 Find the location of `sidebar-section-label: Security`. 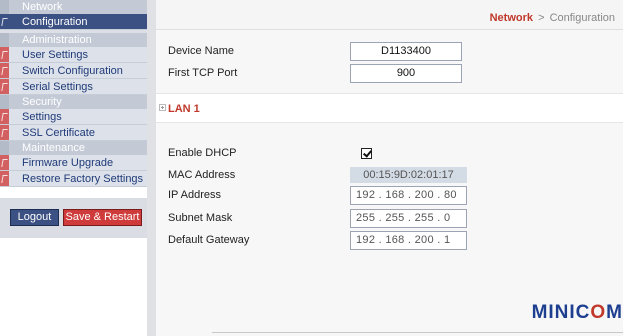

sidebar-section-label: Security is located at coordinates (42, 102).